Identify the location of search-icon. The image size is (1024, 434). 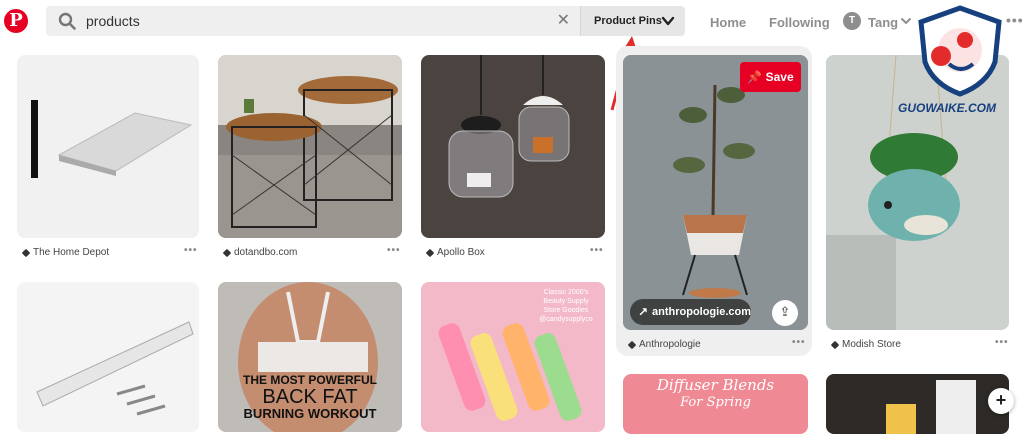
(67, 21).